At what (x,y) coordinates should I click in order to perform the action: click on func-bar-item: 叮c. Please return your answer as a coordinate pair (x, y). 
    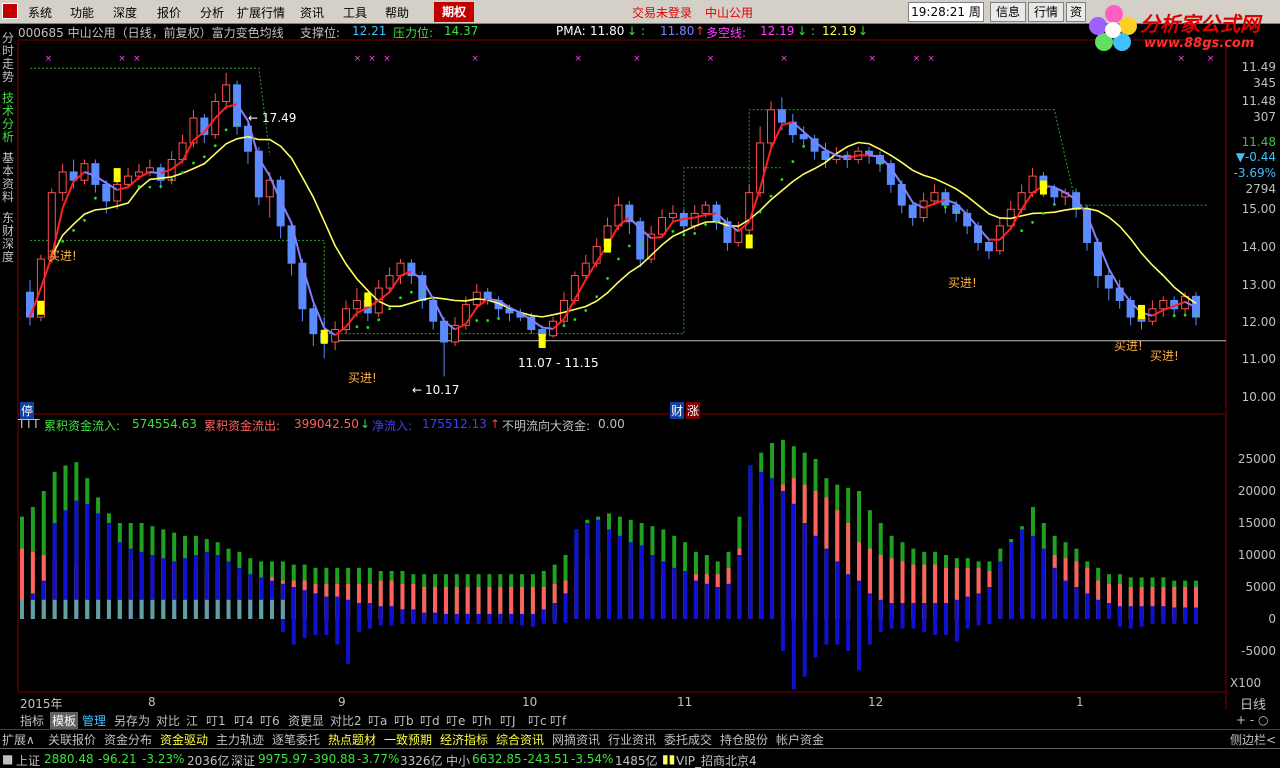
    Looking at the image, I should click on (537, 720).